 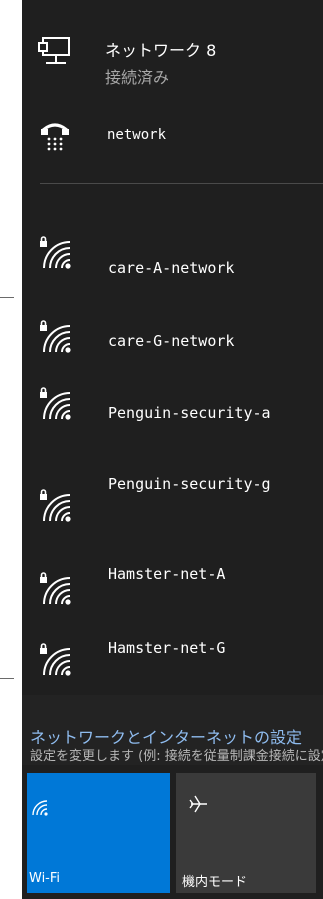 I want to click on wired-network-name: ネットワーク 8, so click(x=161, y=50).